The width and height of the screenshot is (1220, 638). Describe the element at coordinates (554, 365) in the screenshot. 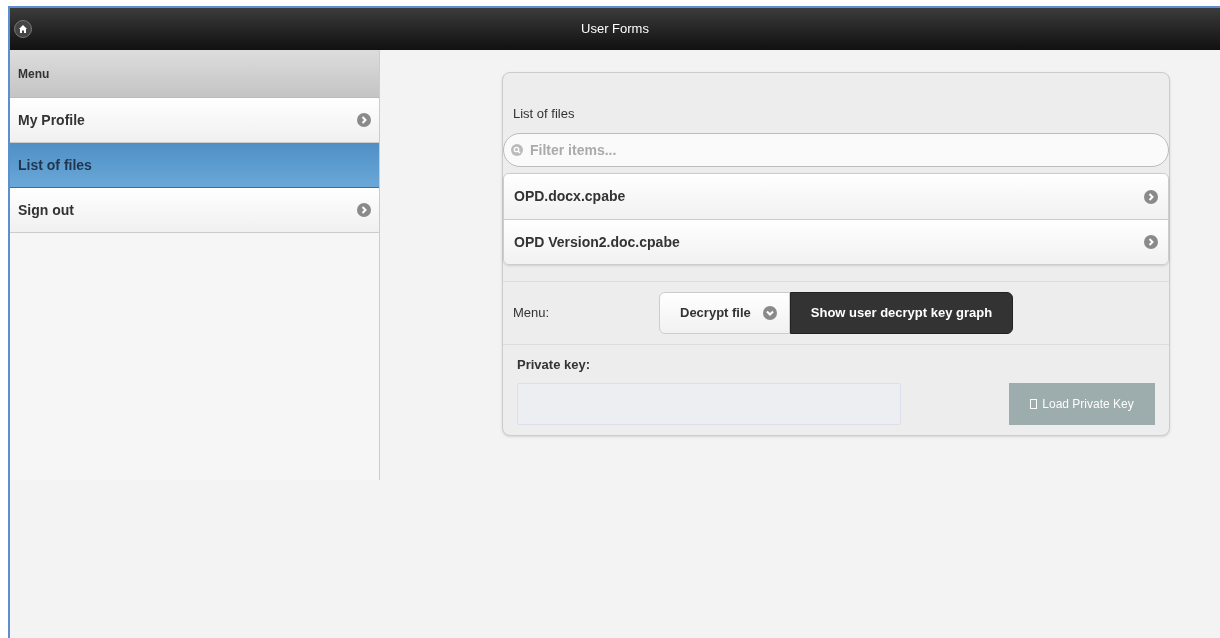

I see `private-key-label: Private key:` at that location.